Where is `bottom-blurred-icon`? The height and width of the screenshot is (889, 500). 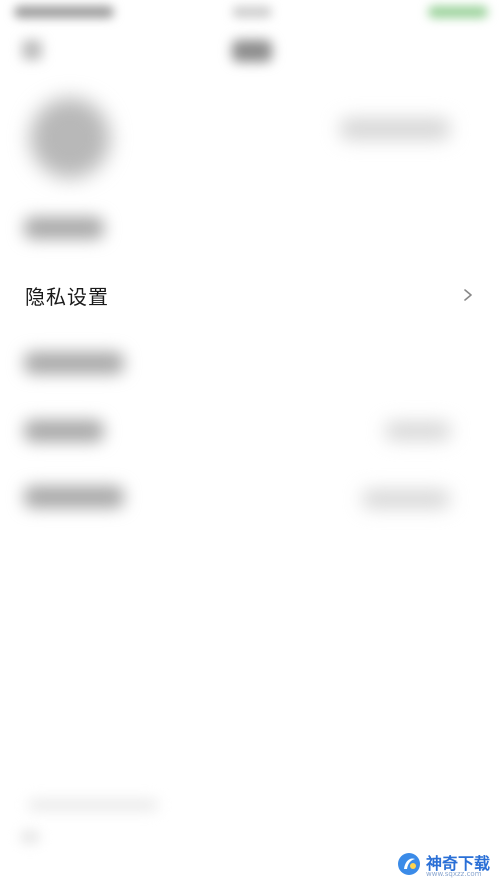
bottom-blurred-icon is located at coordinates (30, 837).